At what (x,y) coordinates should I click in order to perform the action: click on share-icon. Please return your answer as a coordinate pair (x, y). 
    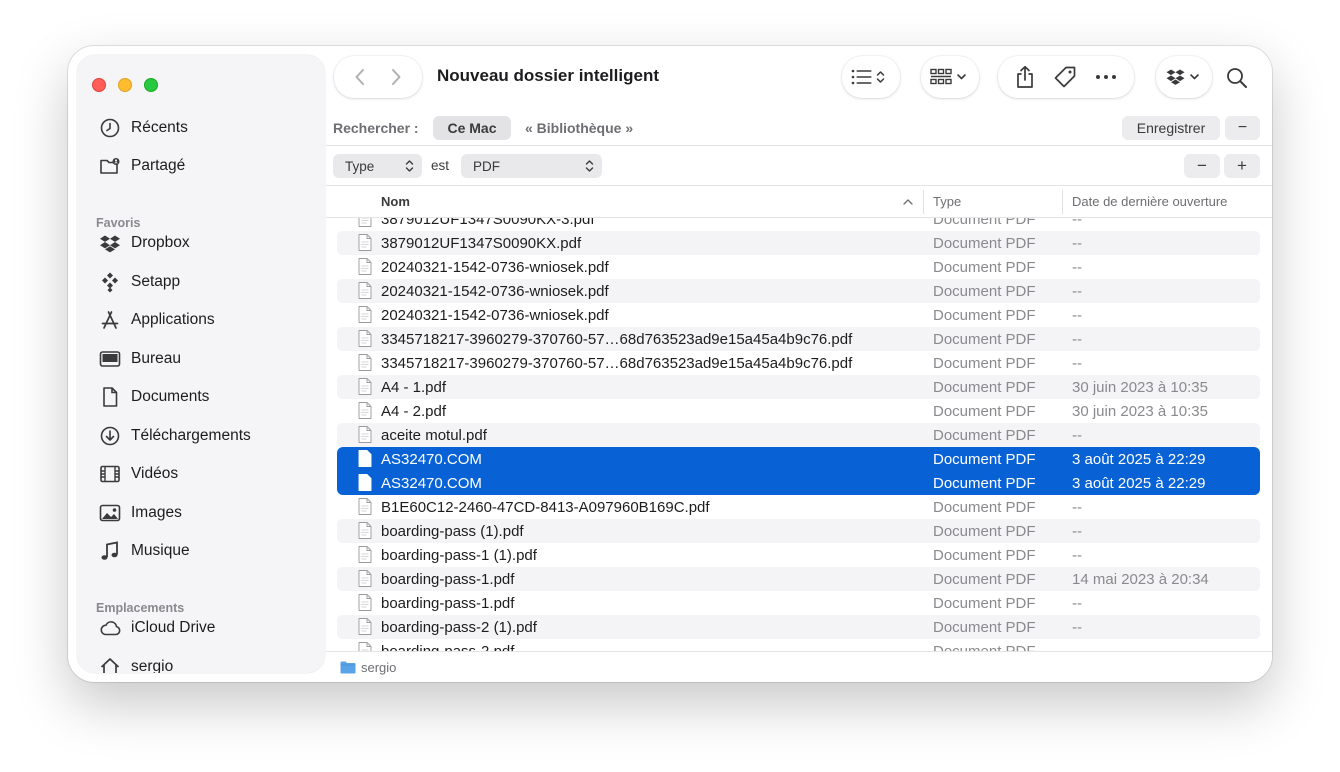
    Looking at the image, I should click on (1025, 76).